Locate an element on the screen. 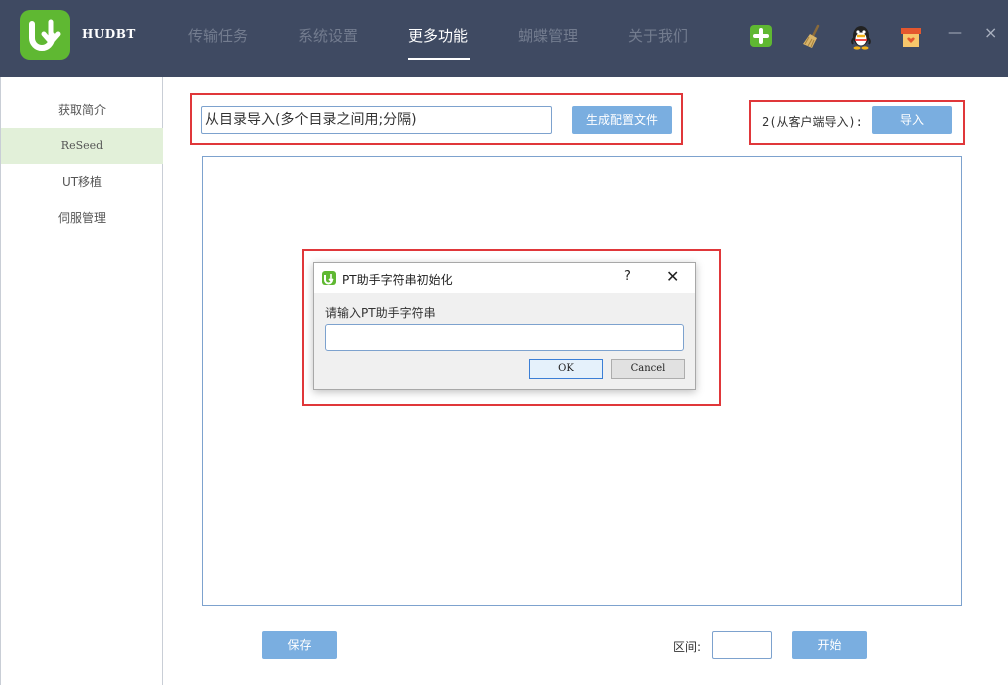  top-header: HUDBT 传输任务 系统设置 更多功能 蝴蝶管理 关于我们 — × is located at coordinates (504, 38).